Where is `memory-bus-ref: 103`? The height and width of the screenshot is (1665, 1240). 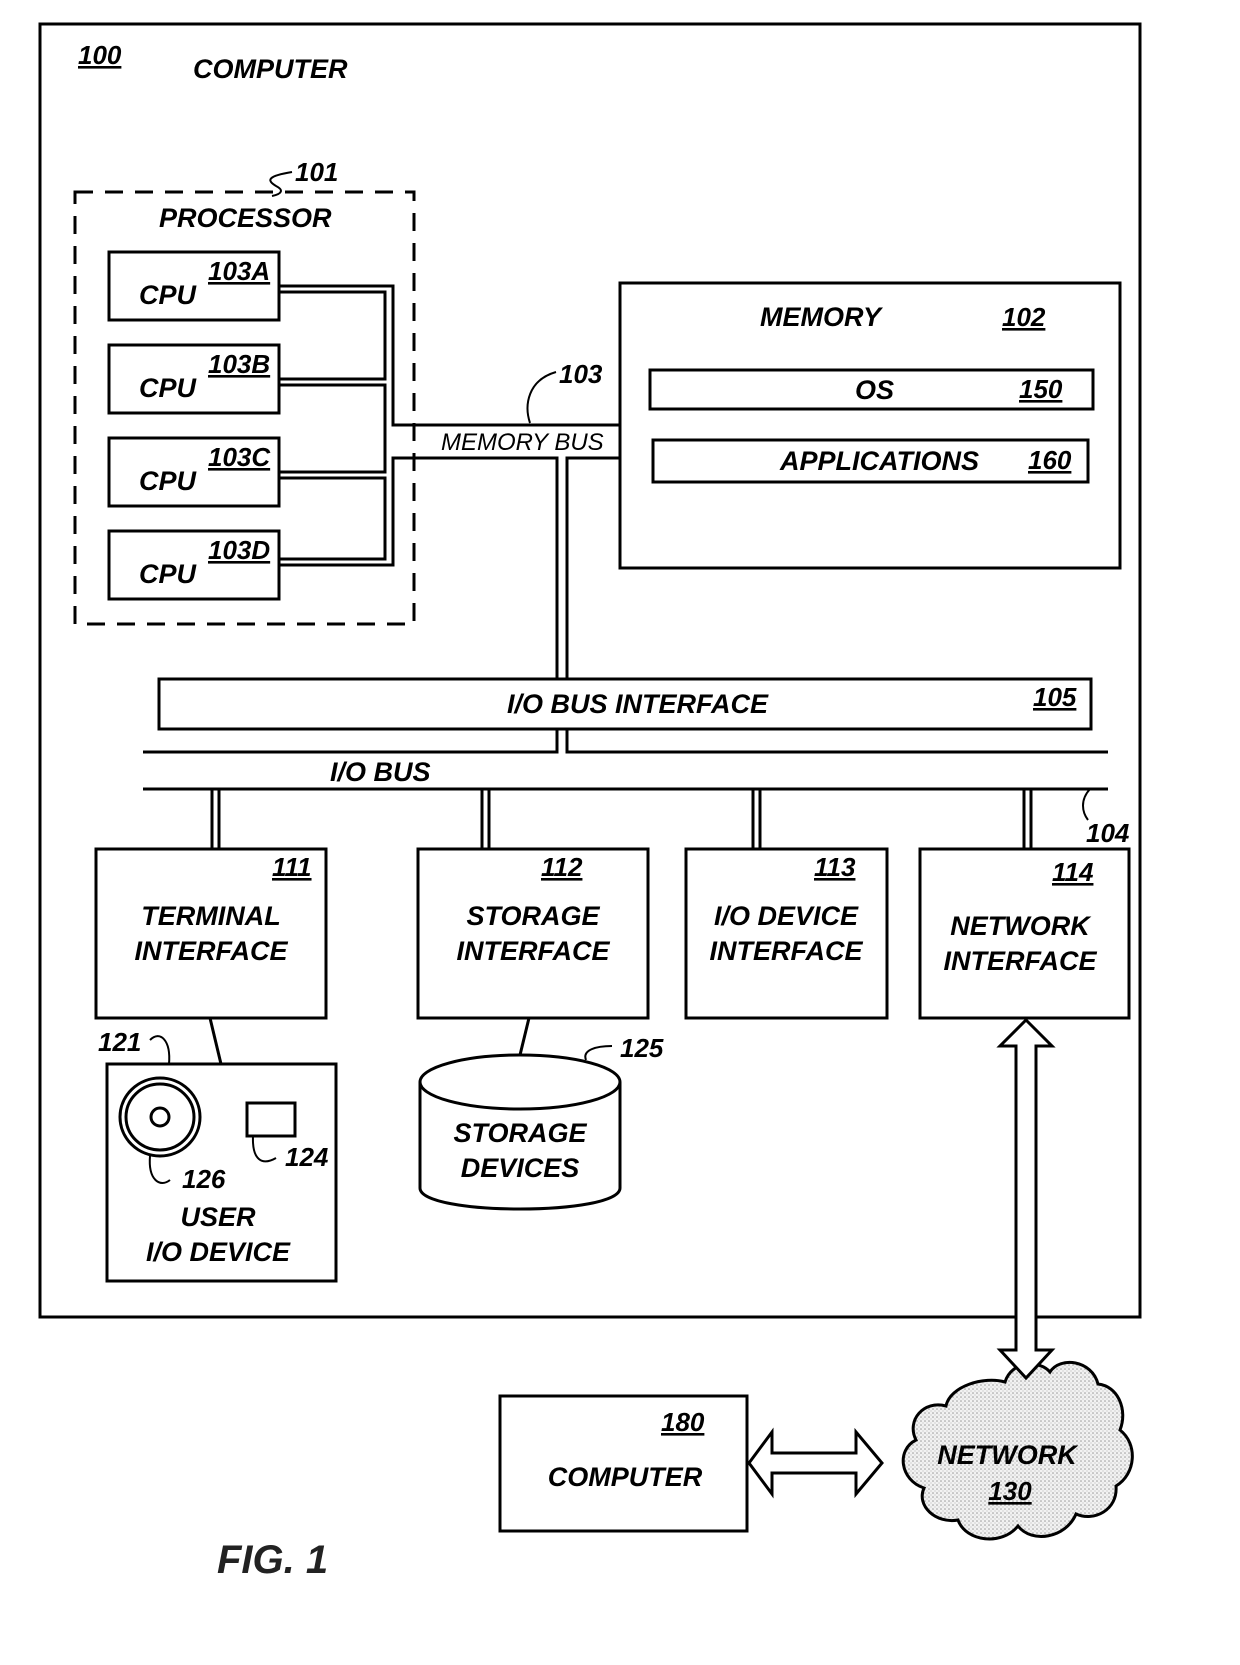 memory-bus-ref: 103 is located at coordinates (581, 374).